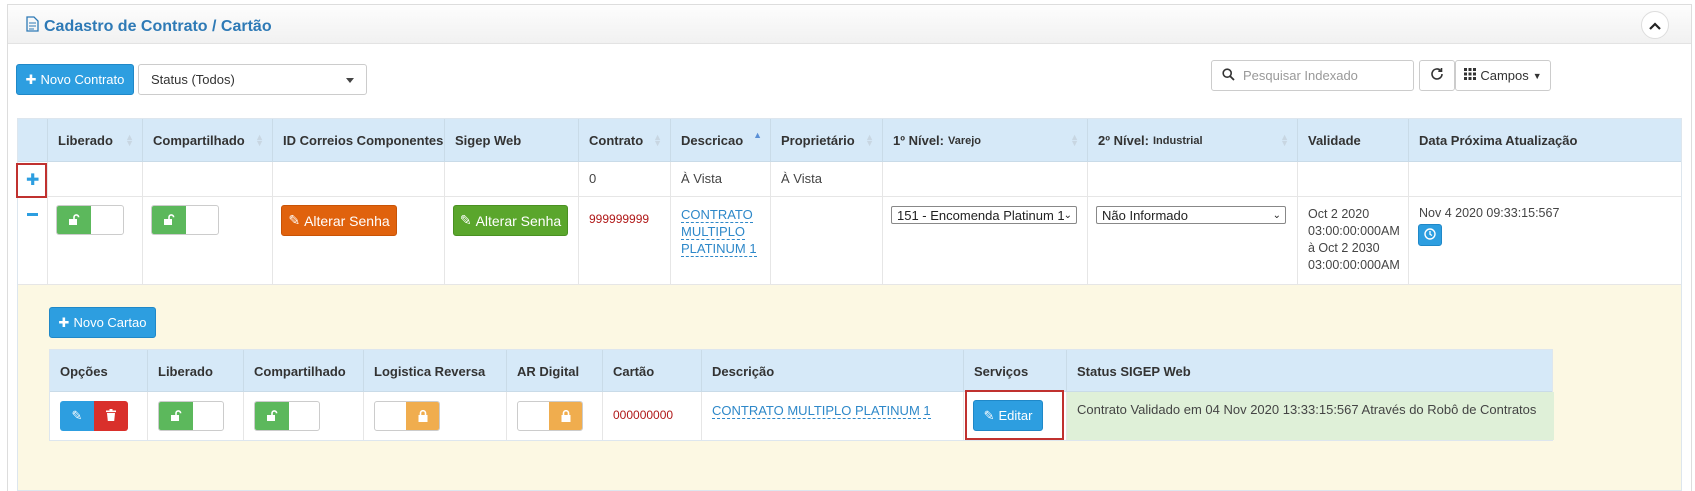 Image resolution: width=1695 pixels, height=491 pixels. What do you see at coordinates (1352, 140) in the screenshot?
I see `col-validade: Validade` at bounding box center [1352, 140].